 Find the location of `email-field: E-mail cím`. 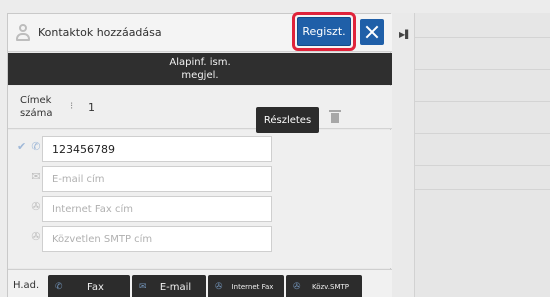

email-field: E-mail cím is located at coordinates (157, 179).